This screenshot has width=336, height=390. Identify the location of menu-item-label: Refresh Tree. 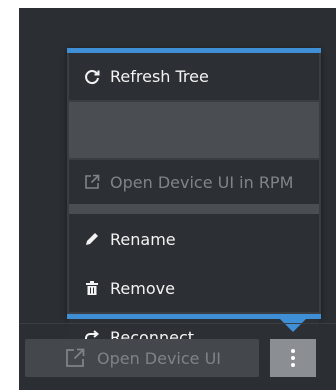
(159, 76).